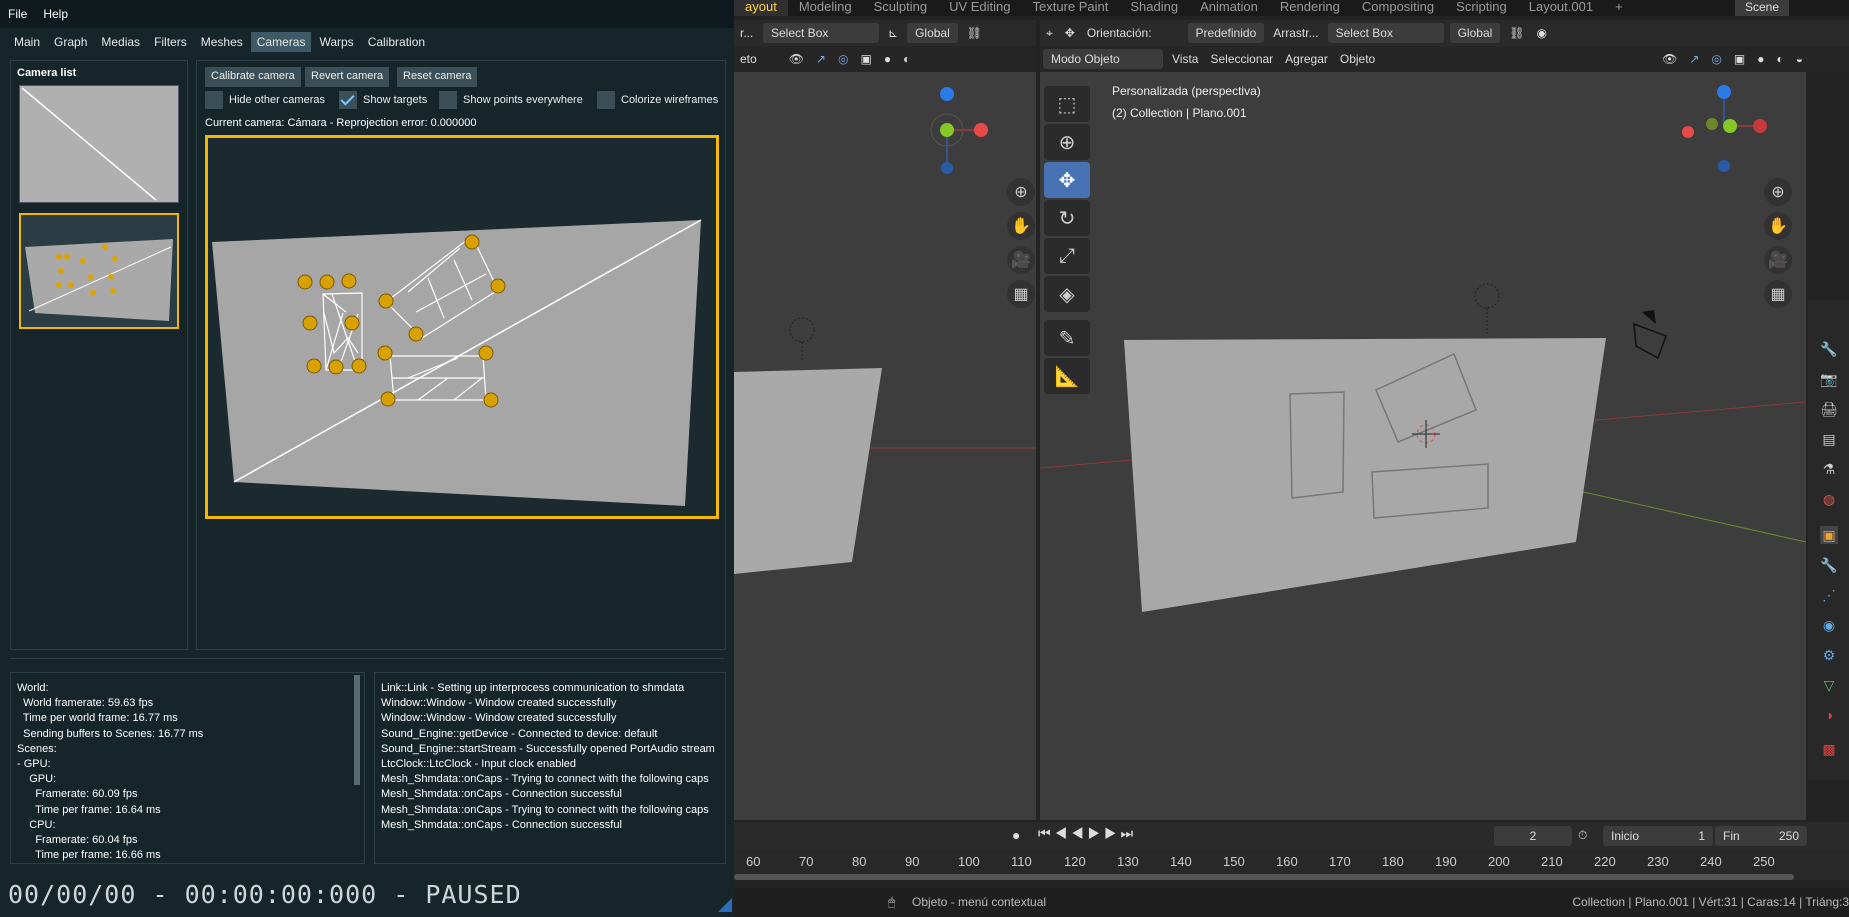  What do you see at coordinates (1799, 59) in the screenshot?
I see `shading-rendered-icon: ◒` at bounding box center [1799, 59].